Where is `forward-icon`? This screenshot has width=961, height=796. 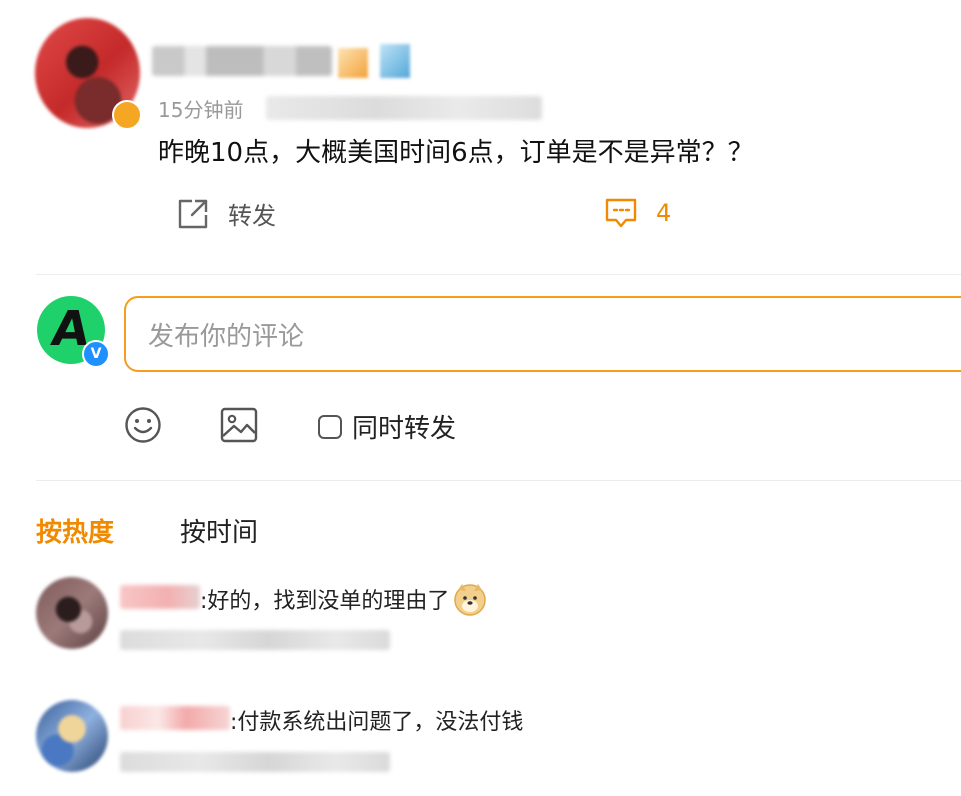 forward-icon is located at coordinates (193, 213).